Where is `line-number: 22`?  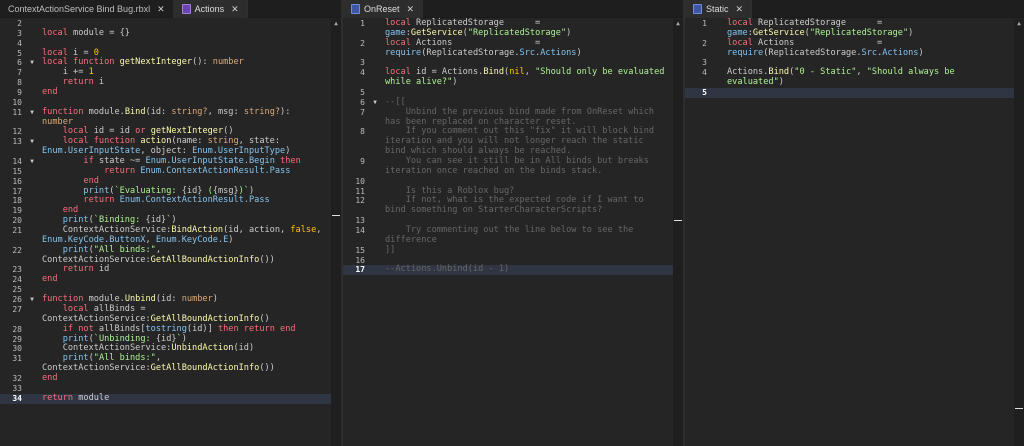 line-number: 22 is located at coordinates (17, 250).